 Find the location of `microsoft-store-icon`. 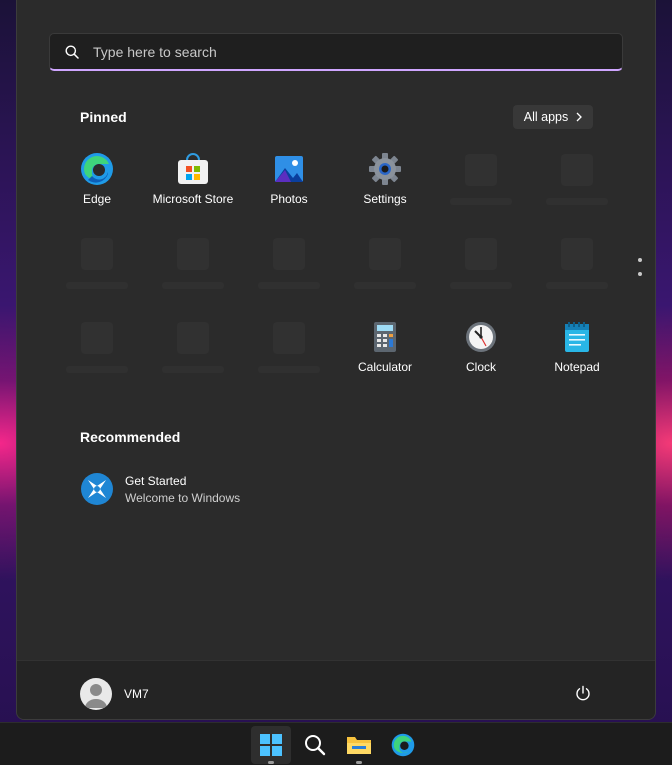

microsoft-store-icon is located at coordinates (193, 169).